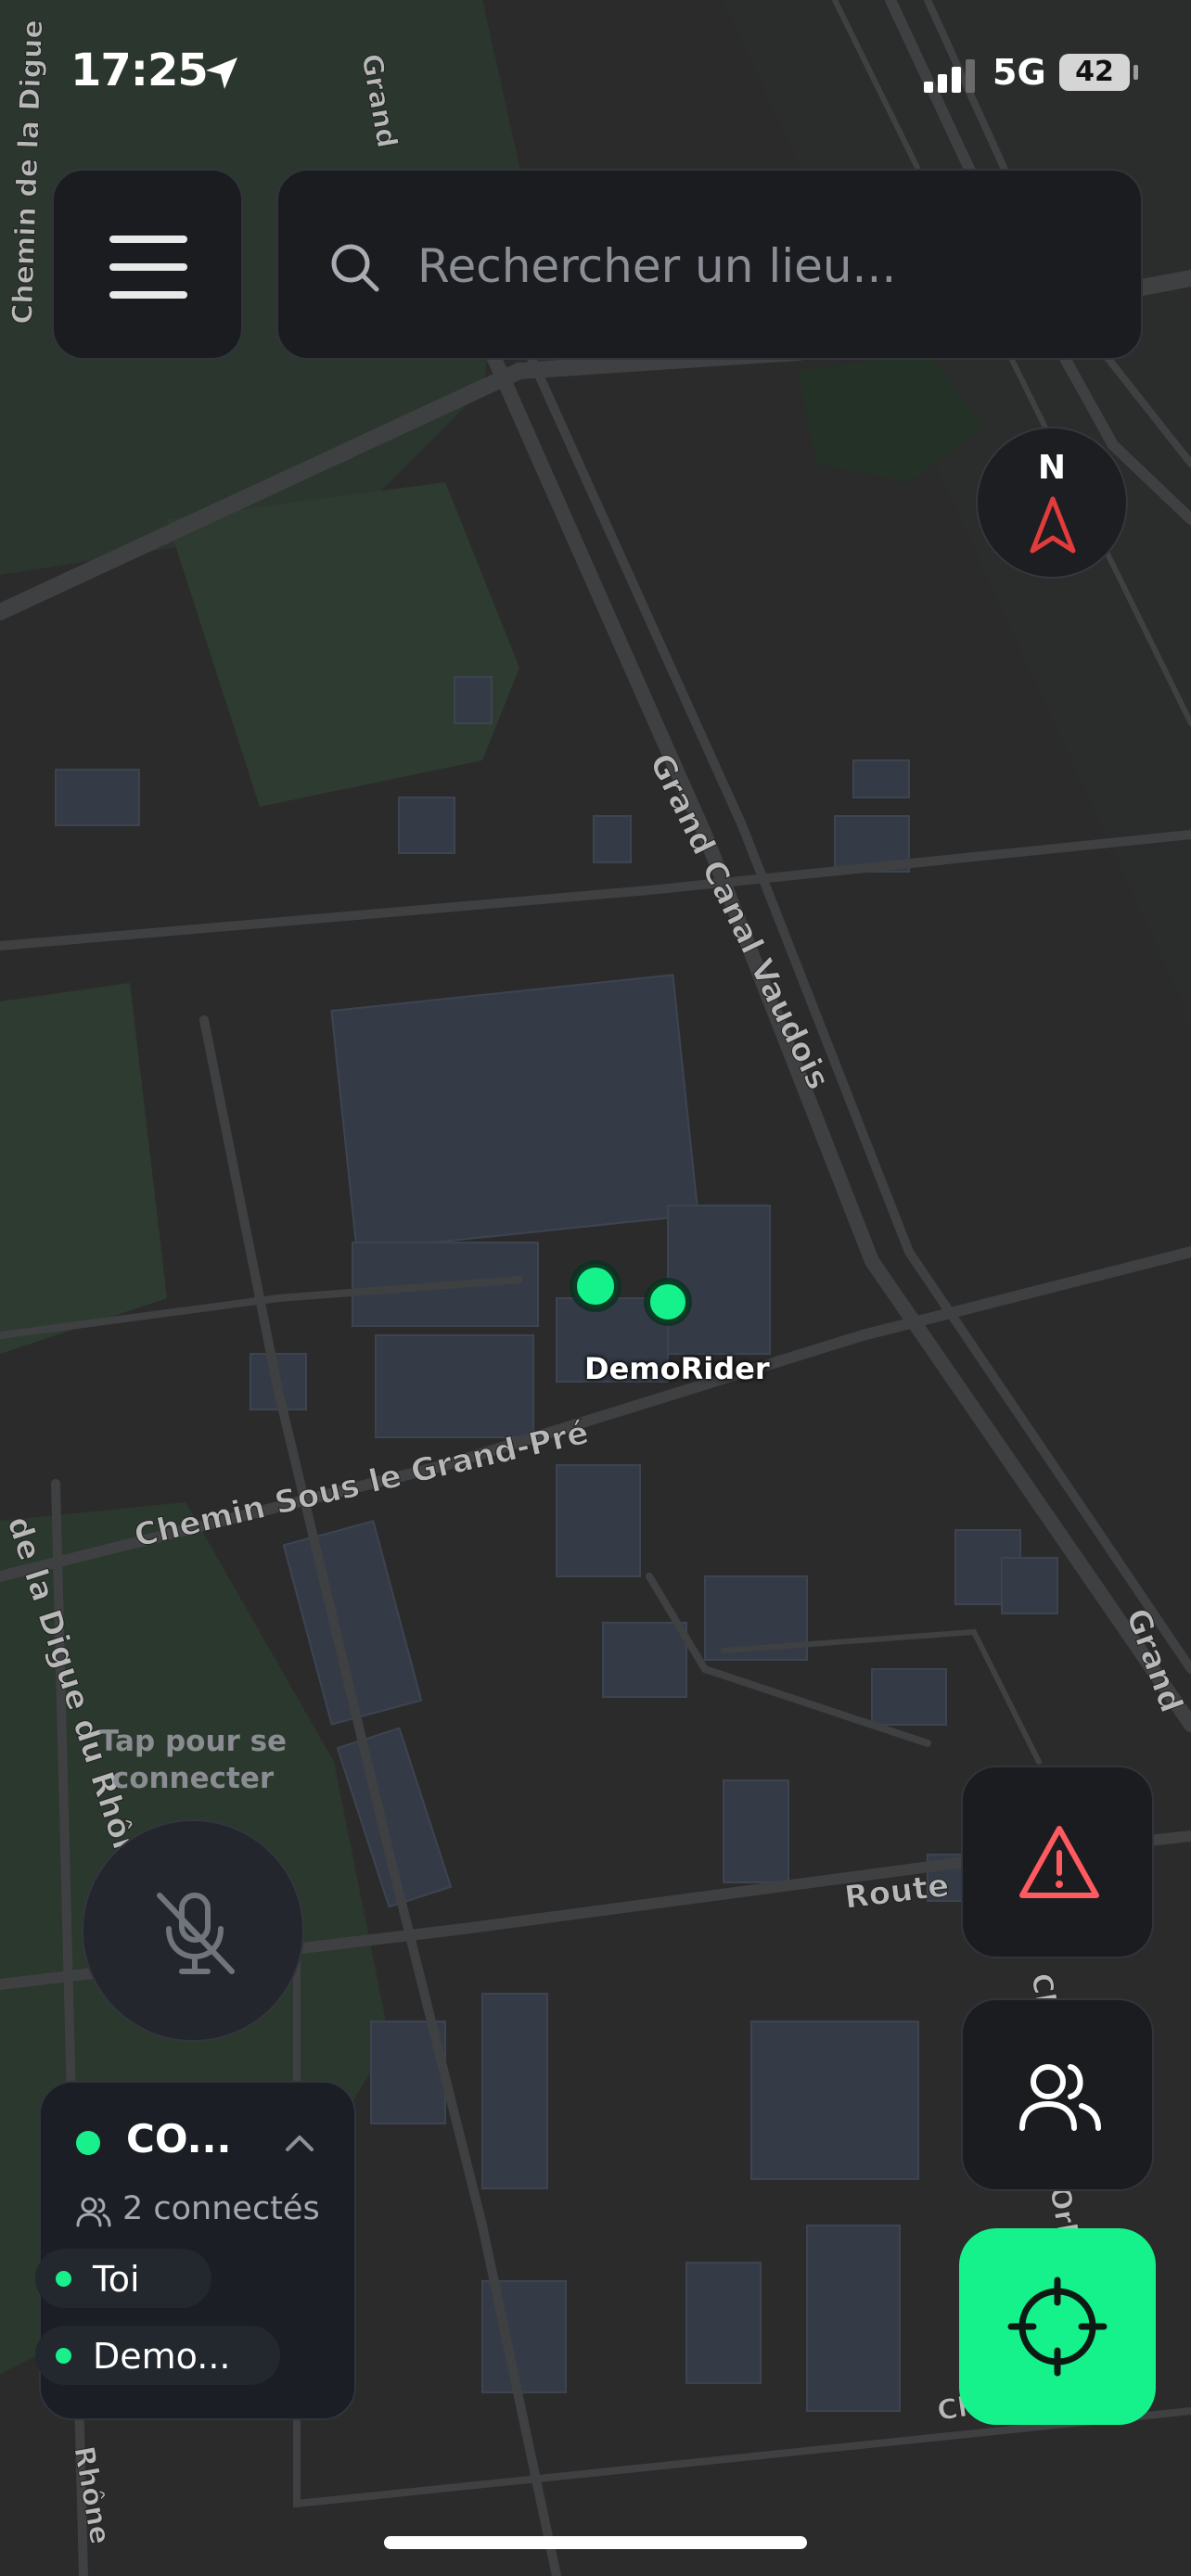  I want to click on chevron-up-icon, so click(299, 2143).